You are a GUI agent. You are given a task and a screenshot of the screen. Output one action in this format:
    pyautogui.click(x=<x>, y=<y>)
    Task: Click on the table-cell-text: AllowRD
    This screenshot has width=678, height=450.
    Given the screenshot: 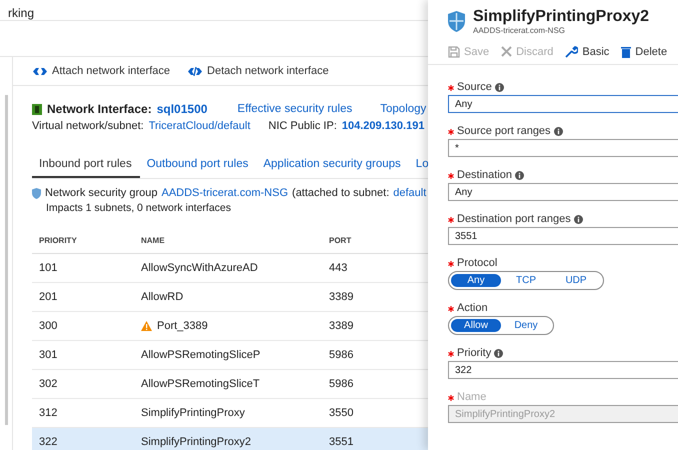 What is the action you would take?
    pyautogui.click(x=162, y=297)
    